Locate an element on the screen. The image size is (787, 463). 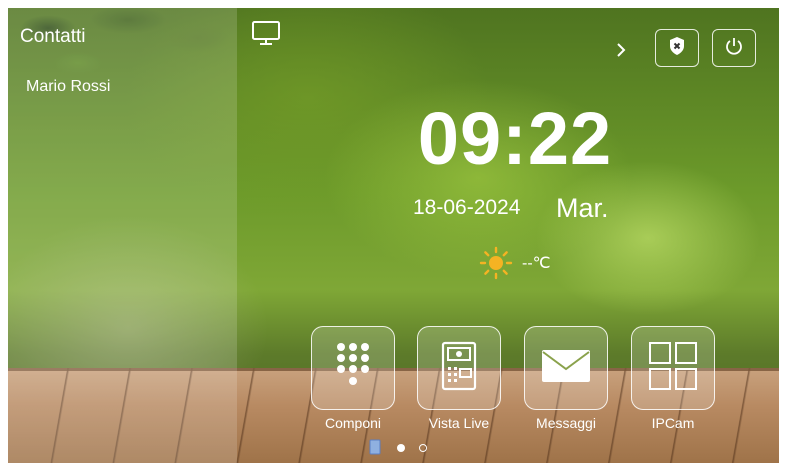
intercom-panel-icon is located at coordinates (459, 368).